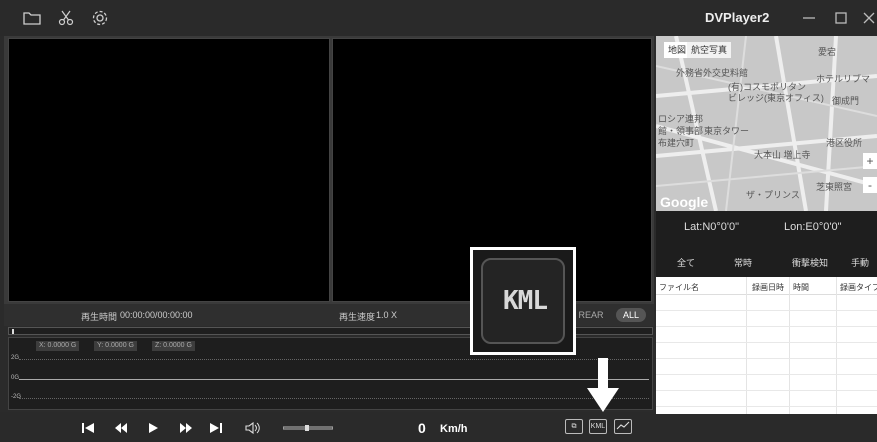  I want to click on file-list: ファイル名 録画日時 時間 録画タイプ, so click(766, 345).